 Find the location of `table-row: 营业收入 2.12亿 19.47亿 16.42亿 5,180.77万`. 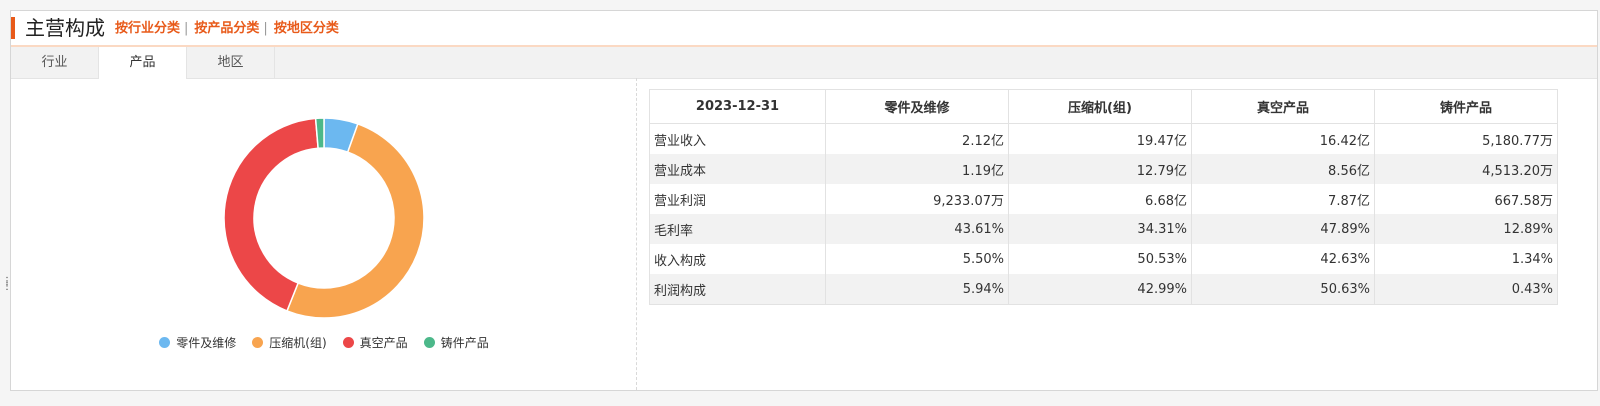

table-row: 营业收入 2.12亿 19.47亿 16.42亿 5,180.77万 is located at coordinates (1103, 138).